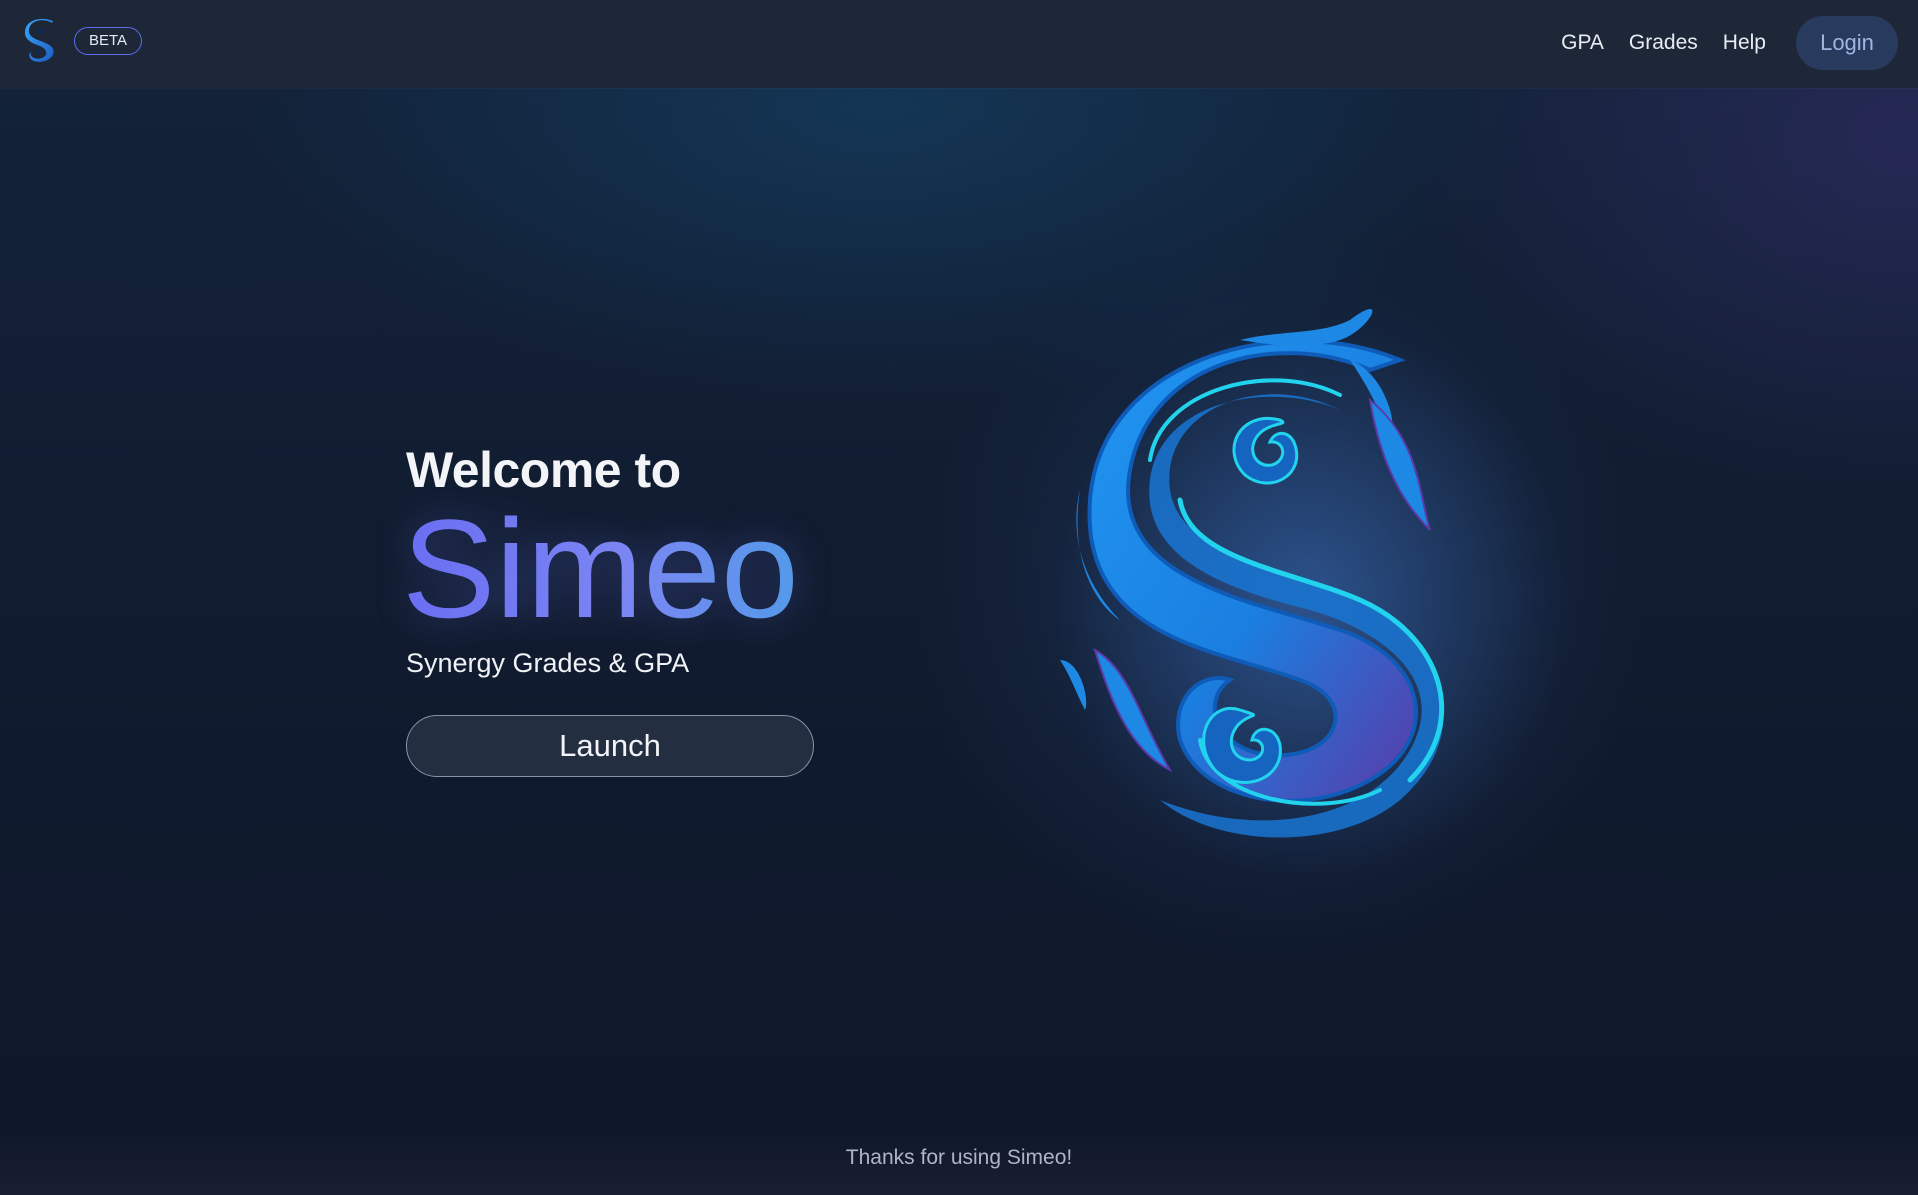 The image size is (1918, 1195). I want to click on nav-link-help: Help, so click(1744, 43).